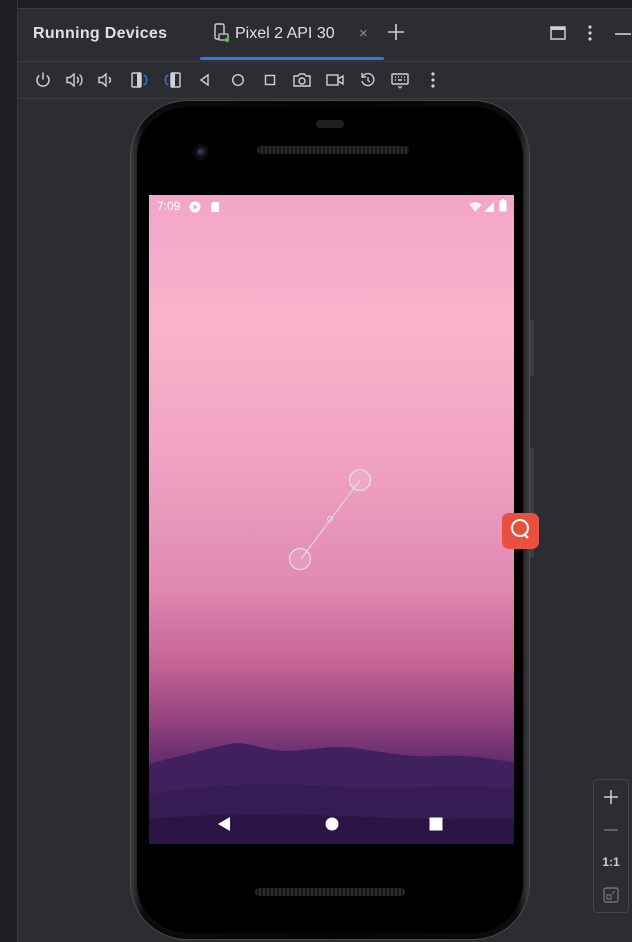 This screenshot has height=942, width=632. Describe the element at coordinates (205, 80) in the screenshot. I see `back-icon` at that location.